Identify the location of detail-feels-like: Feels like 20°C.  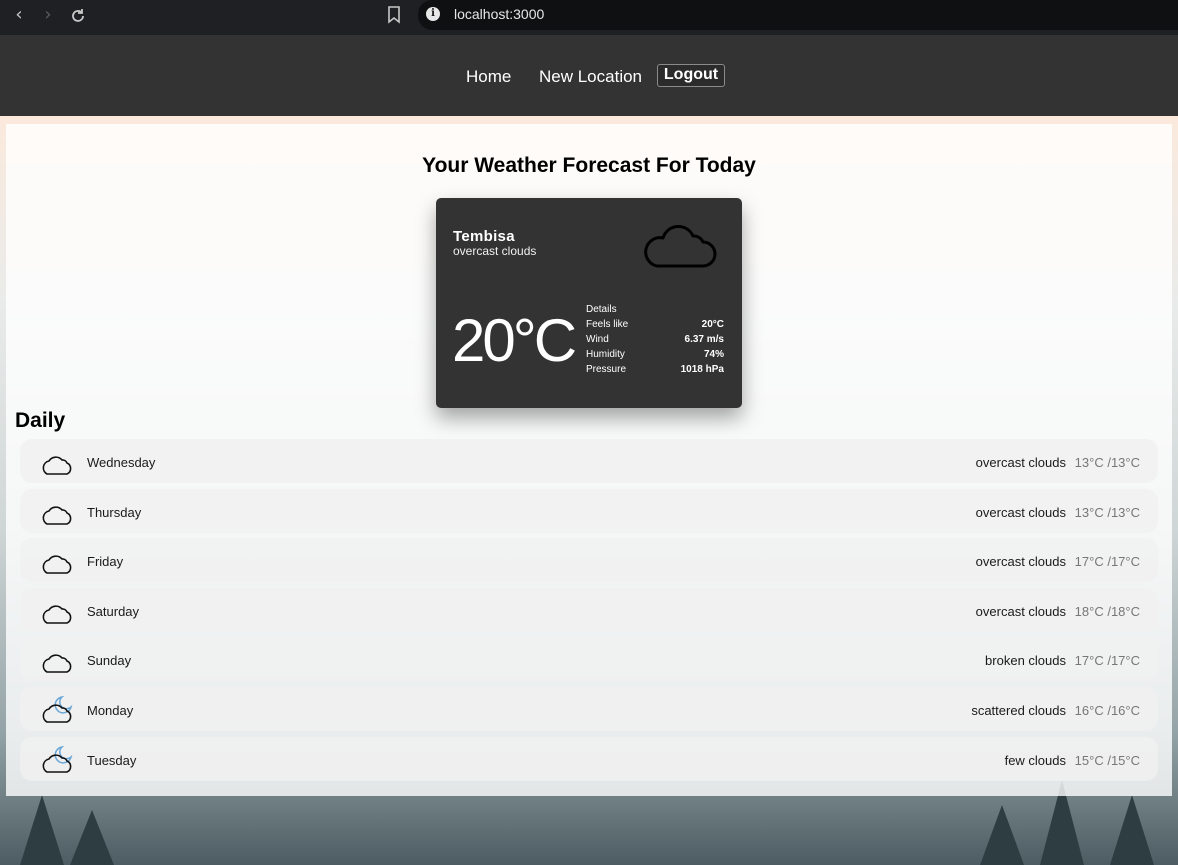
(655, 324).